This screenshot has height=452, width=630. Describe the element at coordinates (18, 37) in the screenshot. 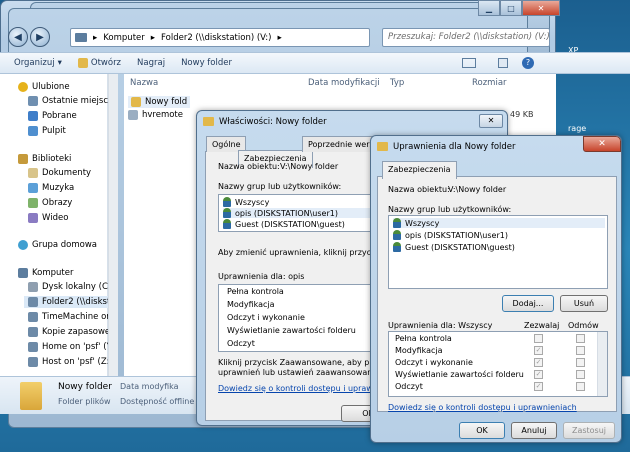

I see `back-button: ◀` at that location.